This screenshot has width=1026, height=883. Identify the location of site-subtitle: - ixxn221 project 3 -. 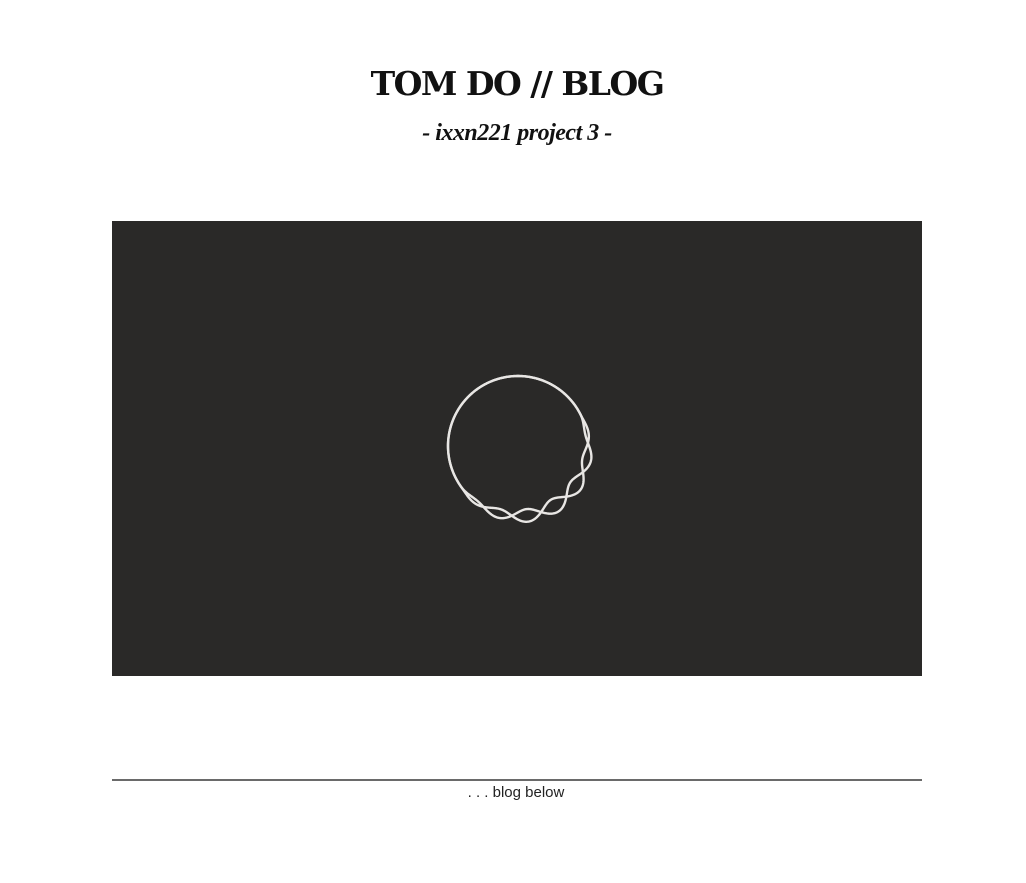
(517, 133).